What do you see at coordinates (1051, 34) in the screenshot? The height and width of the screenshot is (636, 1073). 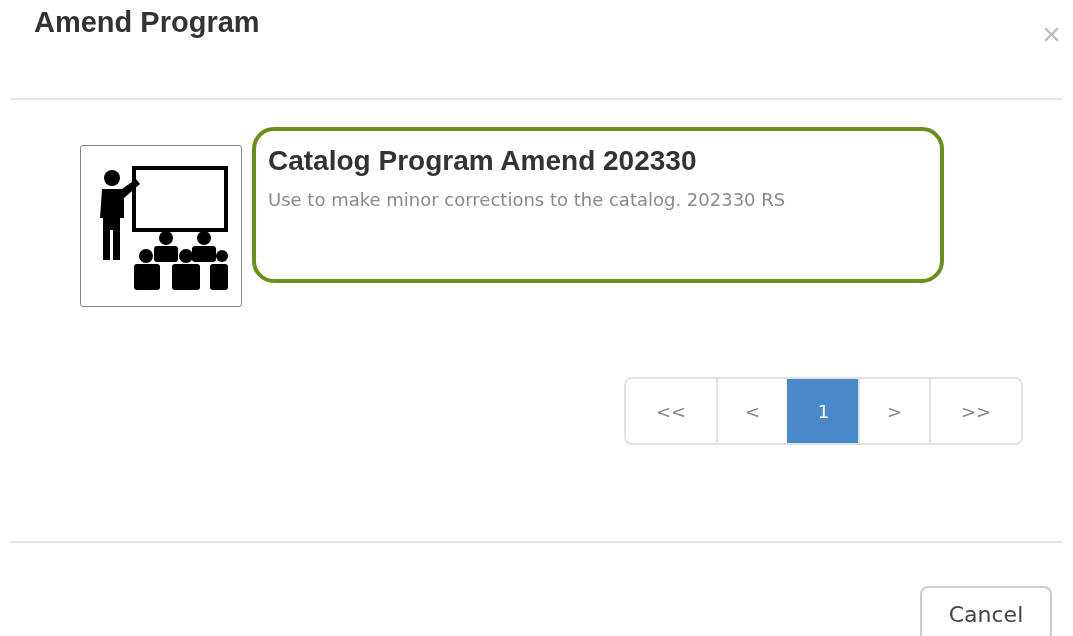 I see `close-button: ×` at bounding box center [1051, 34].